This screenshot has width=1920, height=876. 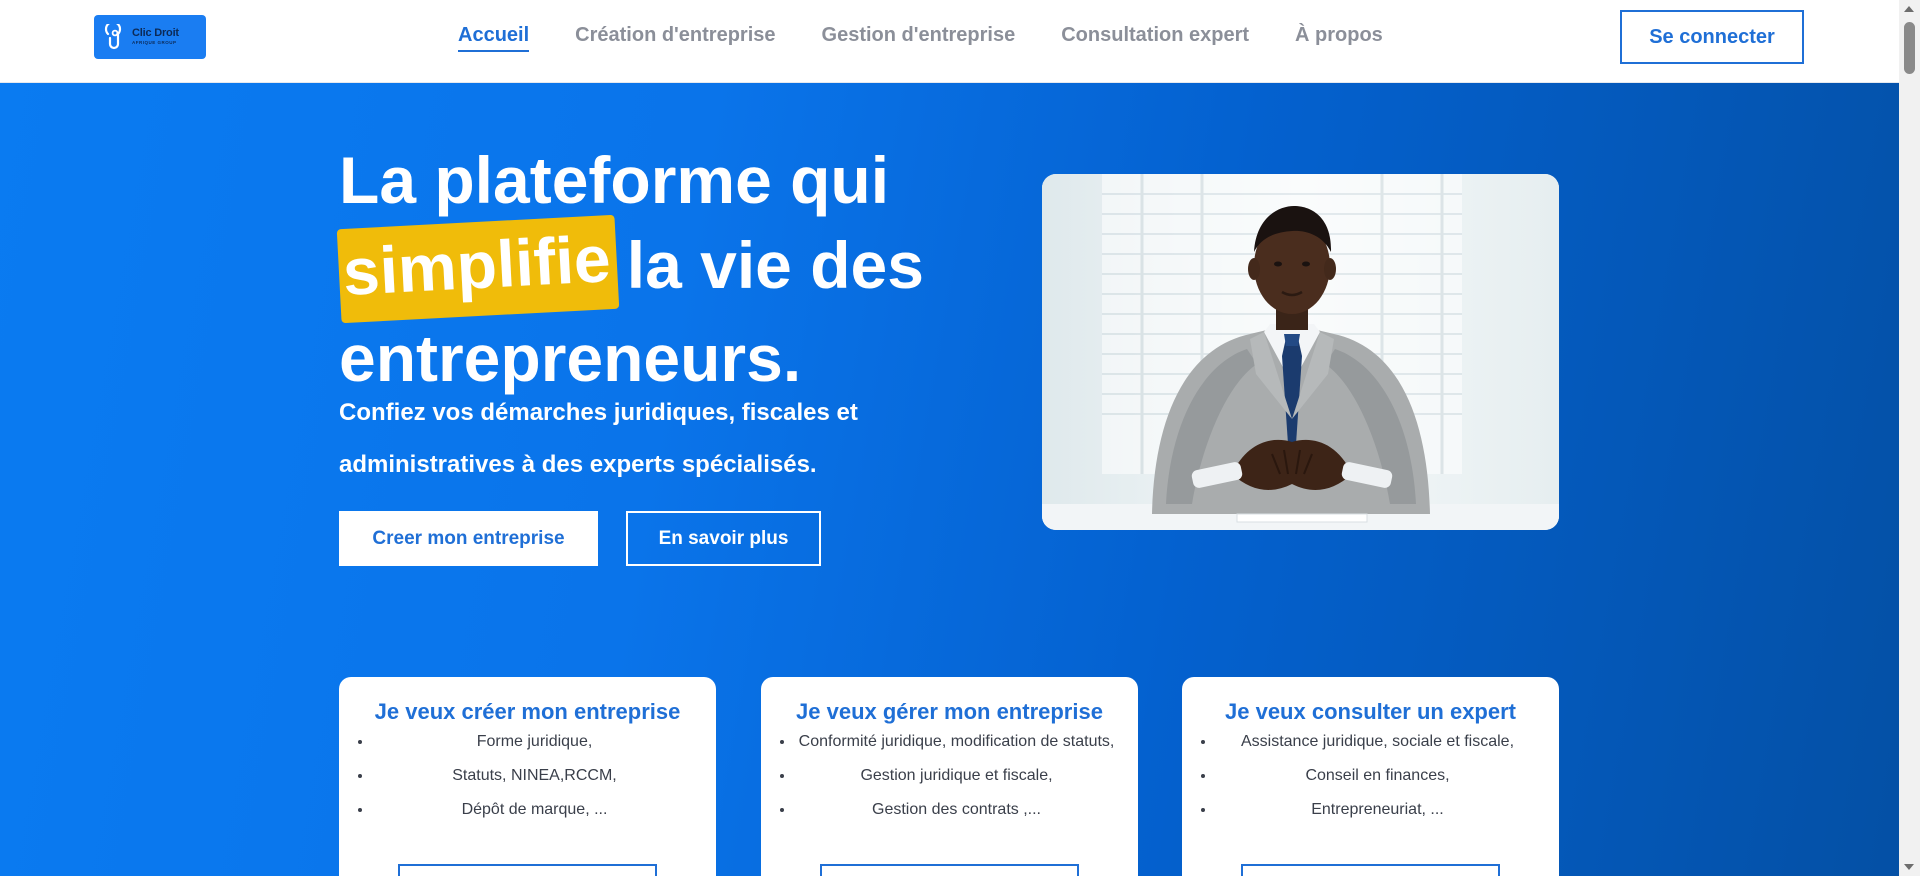 What do you see at coordinates (1909, 438) in the screenshot?
I see `page-scrollbar` at bounding box center [1909, 438].